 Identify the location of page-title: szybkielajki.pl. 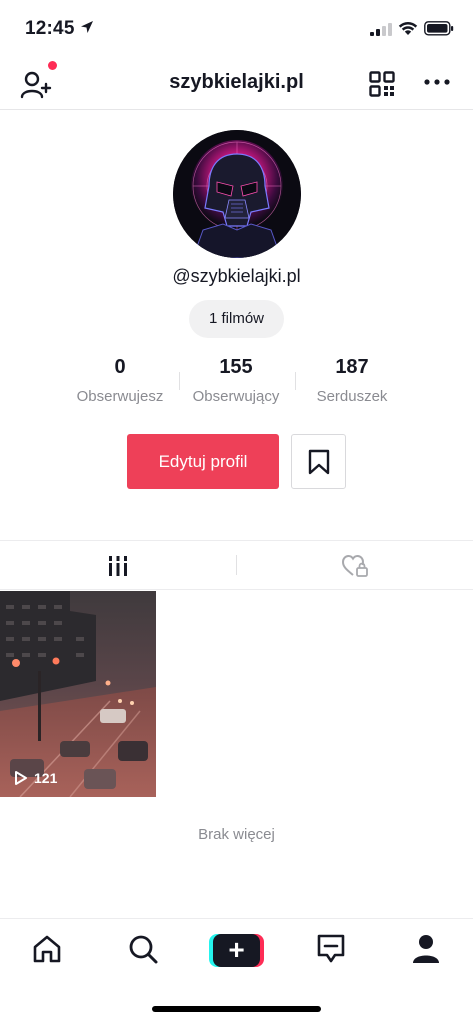
(236, 82).